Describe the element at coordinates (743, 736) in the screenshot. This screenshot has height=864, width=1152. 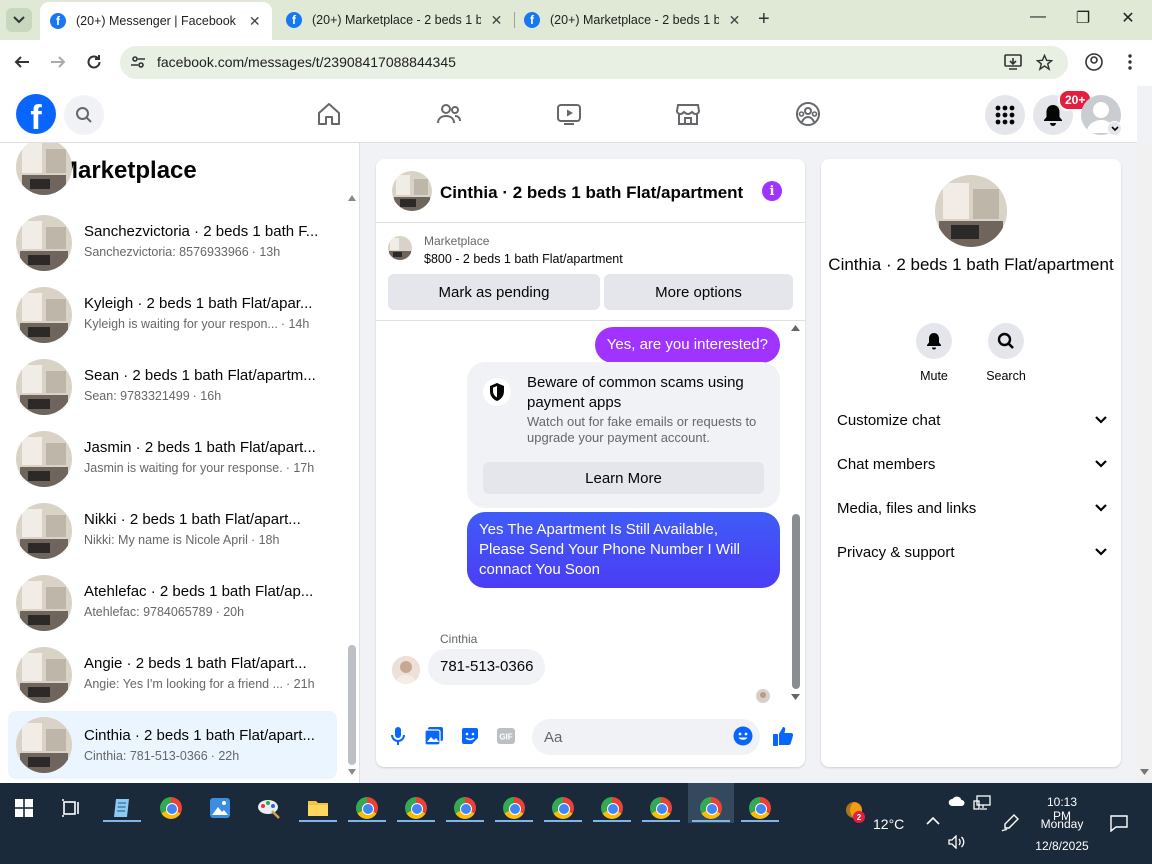
I see `emoji-icon` at that location.